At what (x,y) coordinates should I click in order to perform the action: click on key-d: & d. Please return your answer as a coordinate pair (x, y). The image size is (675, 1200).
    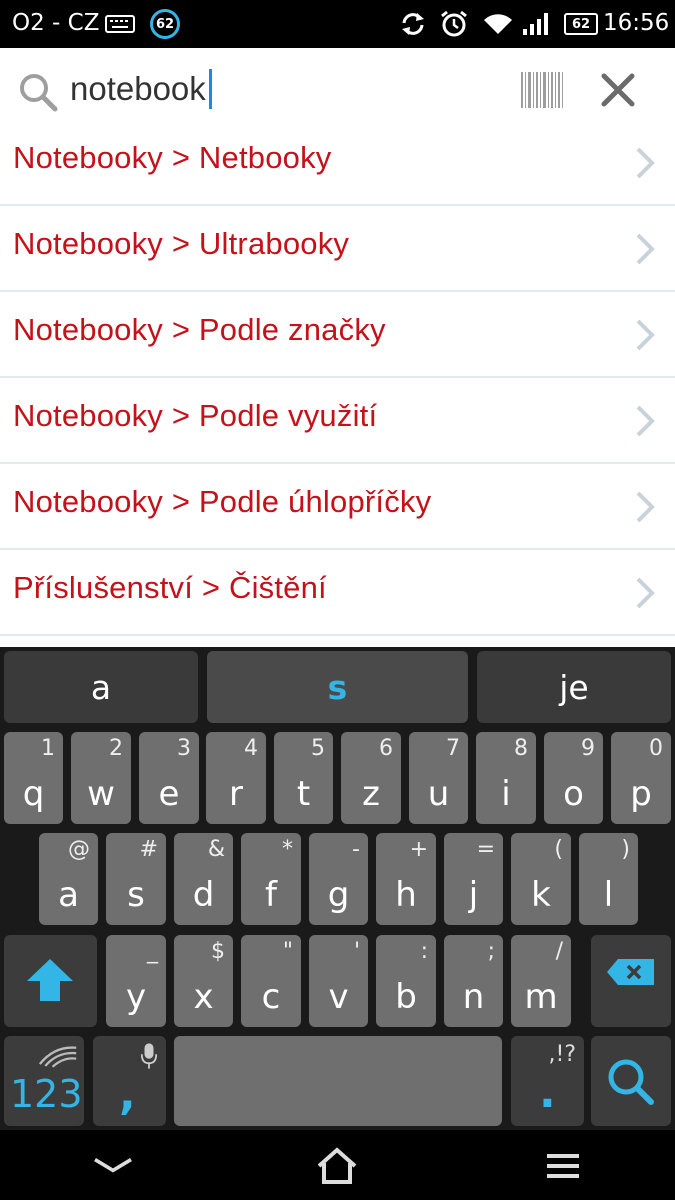
    Looking at the image, I should click on (203, 879).